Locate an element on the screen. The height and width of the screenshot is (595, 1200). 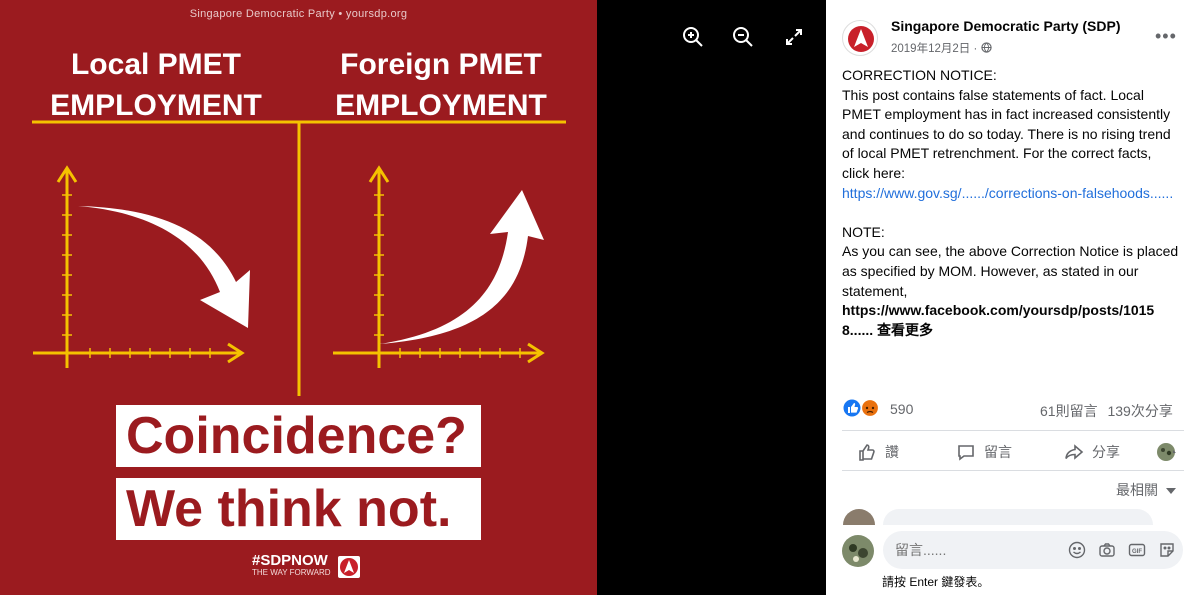
see-more-link: 查看更多 is located at coordinates (905, 330).